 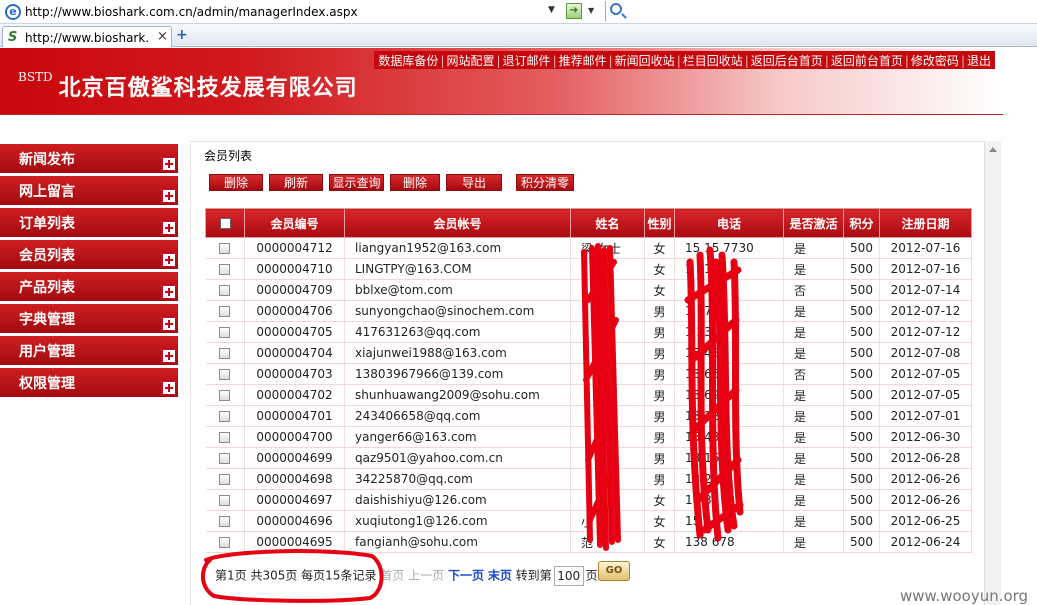 What do you see at coordinates (527, 61) in the screenshot?
I see `top-link-unsubscribe-mail: 退订邮件` at bounding box center [527, 61].